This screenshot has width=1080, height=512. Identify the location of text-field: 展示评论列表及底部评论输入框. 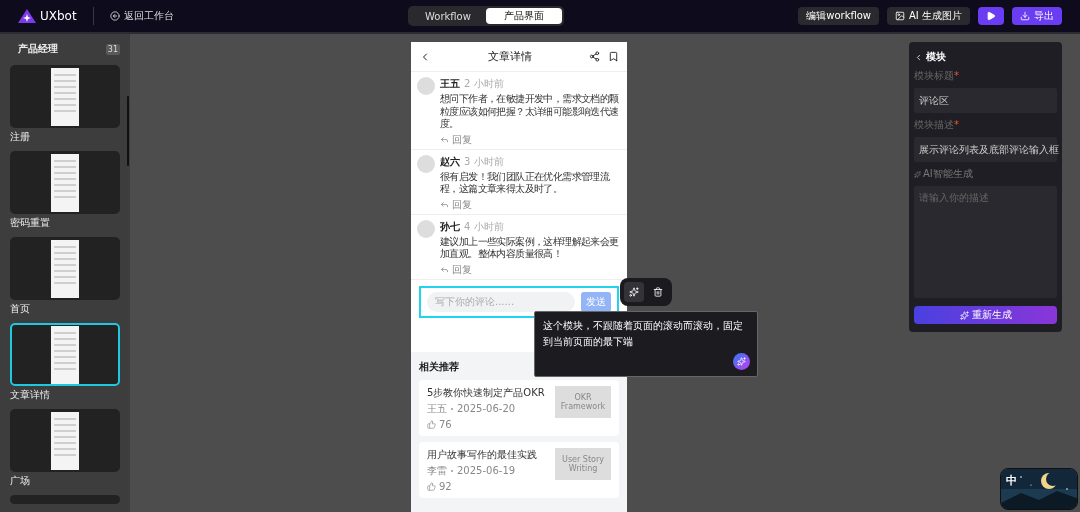
(985, 149).